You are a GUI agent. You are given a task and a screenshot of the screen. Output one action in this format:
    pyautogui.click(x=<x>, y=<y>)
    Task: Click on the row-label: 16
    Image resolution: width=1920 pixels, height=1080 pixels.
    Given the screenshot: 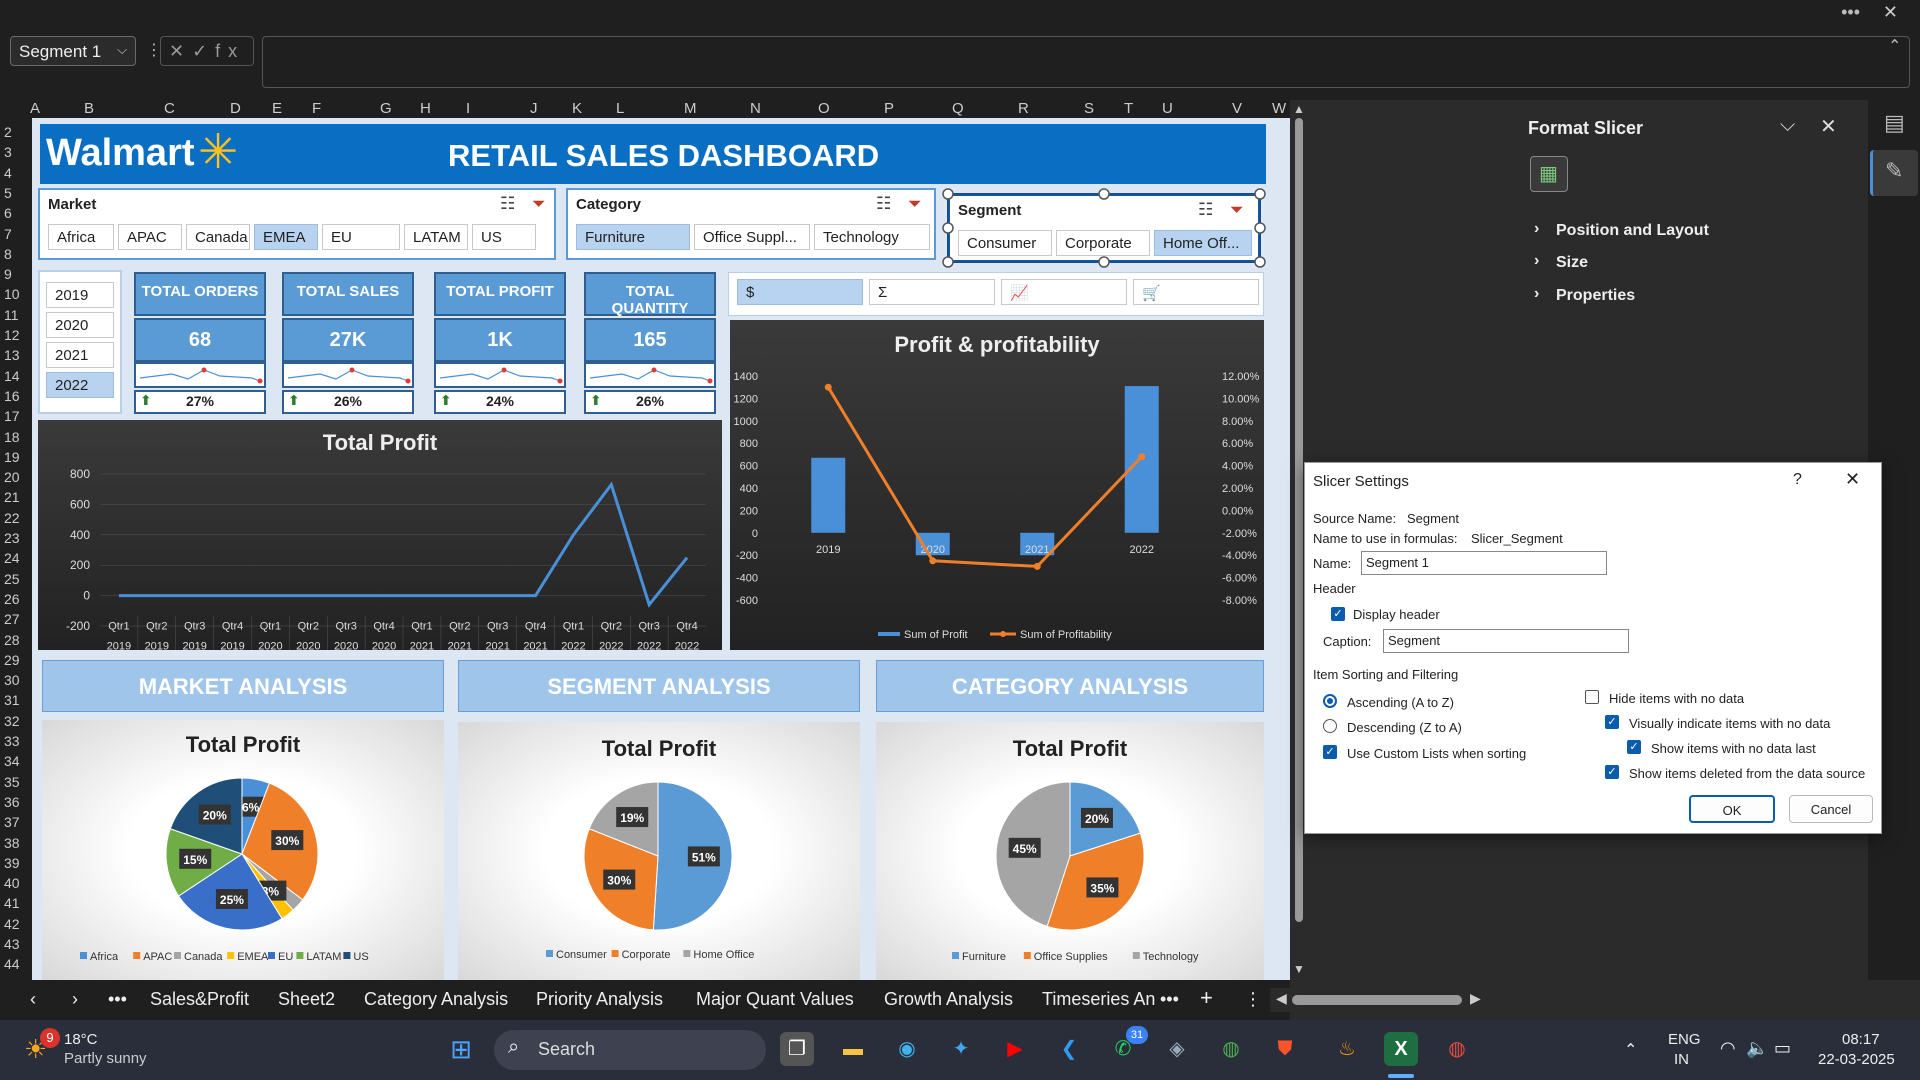 What is the action you would take?
    pyautogui.click(x=12, y=396)
    